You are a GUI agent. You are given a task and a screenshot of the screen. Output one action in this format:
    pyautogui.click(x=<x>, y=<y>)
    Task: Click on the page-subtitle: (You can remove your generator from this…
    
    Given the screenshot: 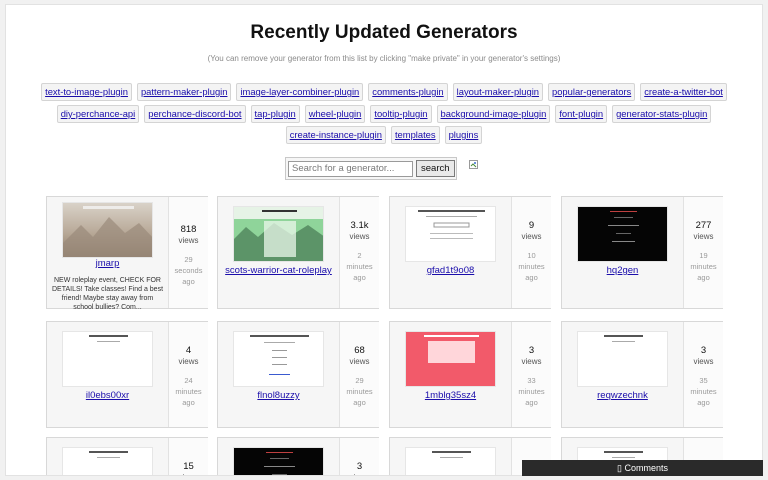 What is the action you would take?
    pyautogui.click(x=384, y=58)
    